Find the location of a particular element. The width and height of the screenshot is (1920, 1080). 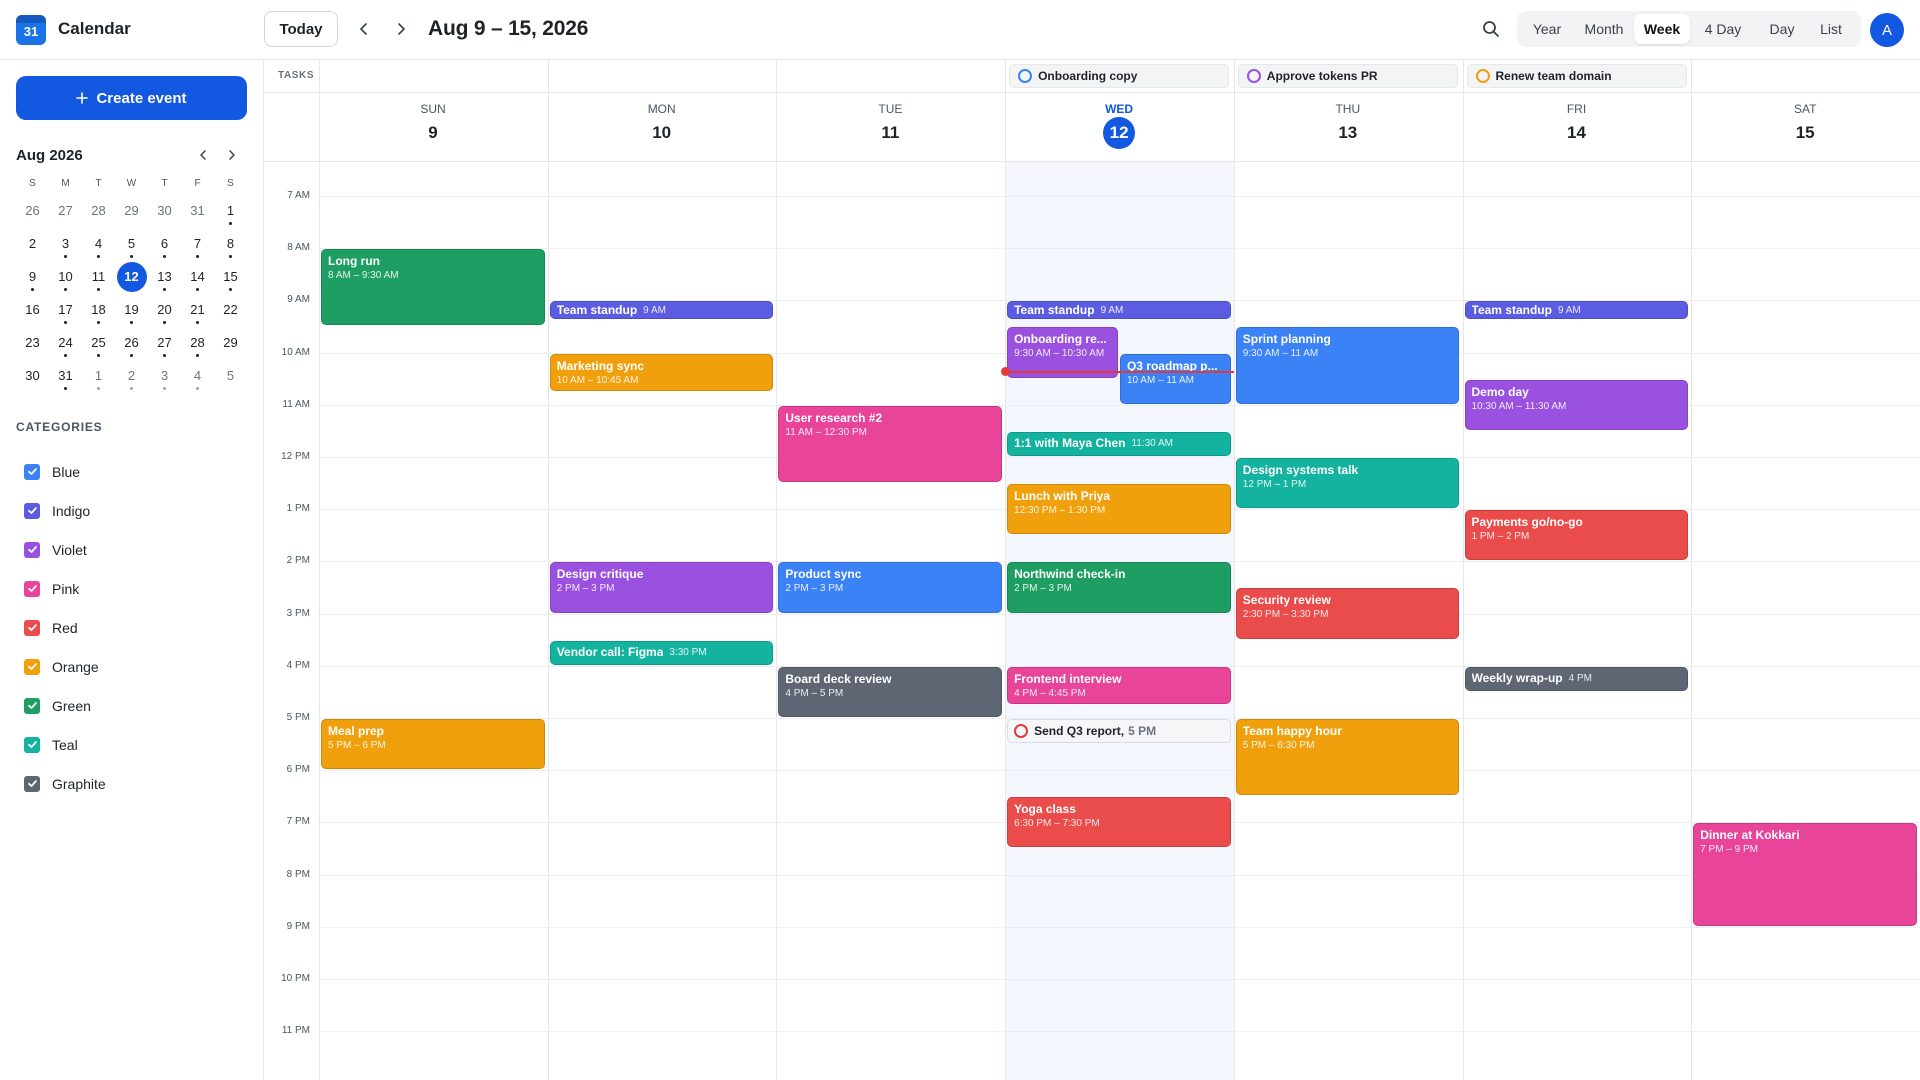

mini-day: 16 is located at coordinates (32, 309).